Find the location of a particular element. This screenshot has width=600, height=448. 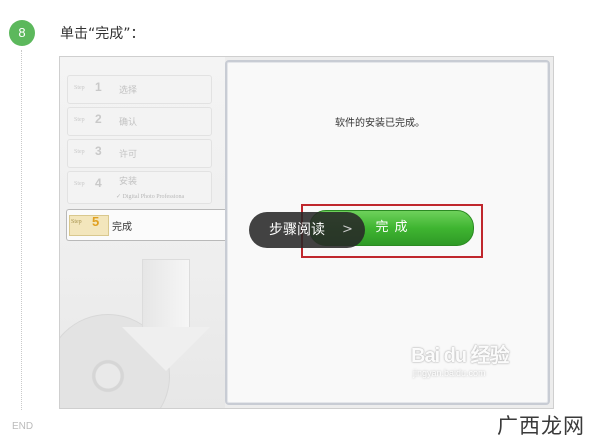

baidu-logo-text: Bai du 经验 is located at coordinates (460, 356).